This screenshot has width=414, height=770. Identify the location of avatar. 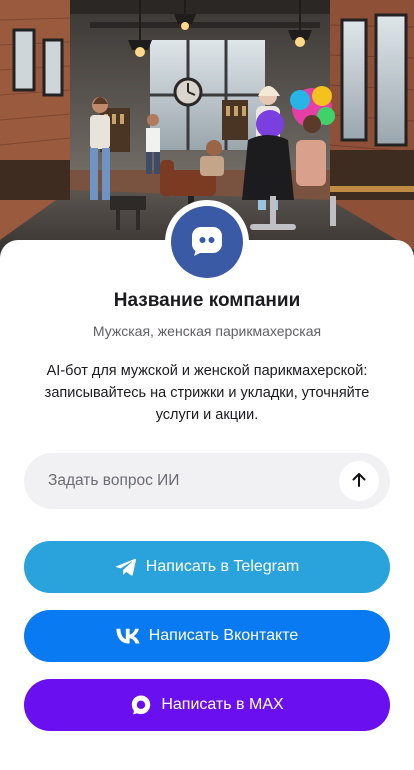
(207, 242).